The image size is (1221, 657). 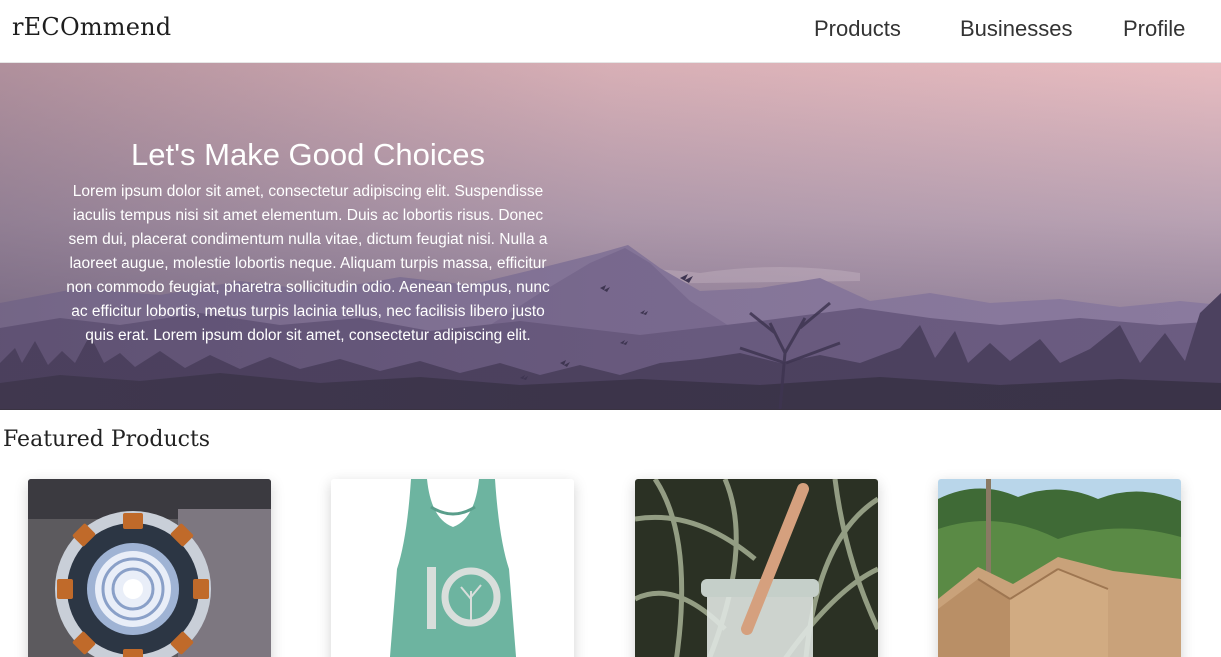 I want to click on tank-top-image, so click(x=452, y=568).